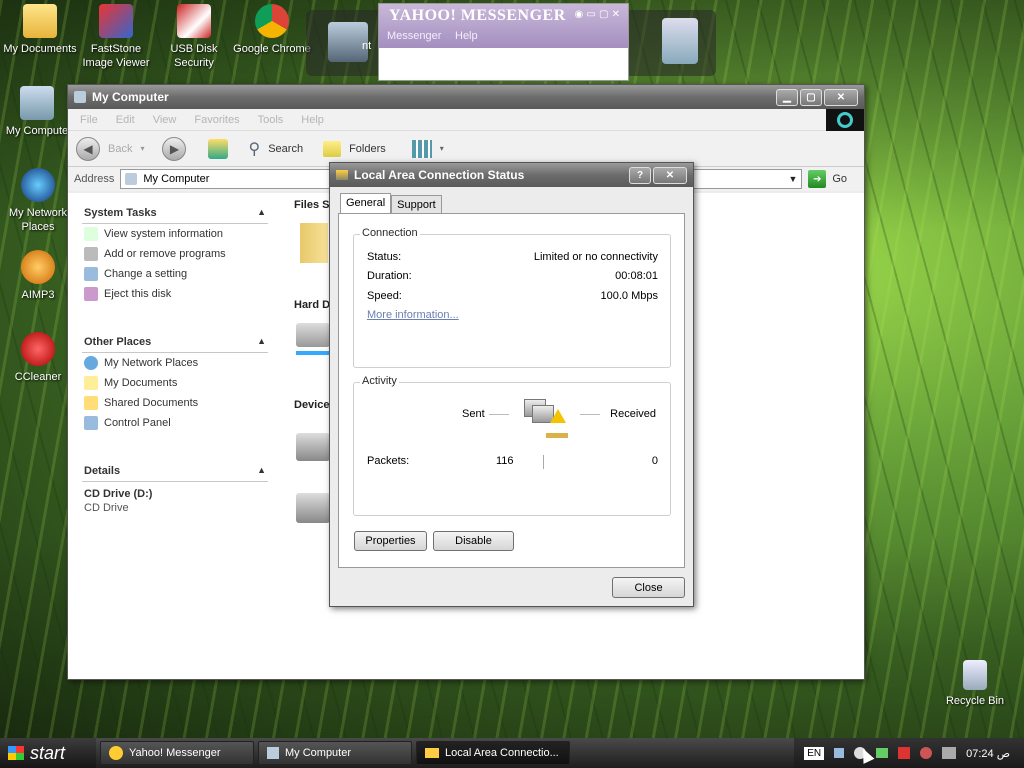  Describe the element at coordinates (313, 447) in the screenshot. I see `cd-drive-icon` at that location.